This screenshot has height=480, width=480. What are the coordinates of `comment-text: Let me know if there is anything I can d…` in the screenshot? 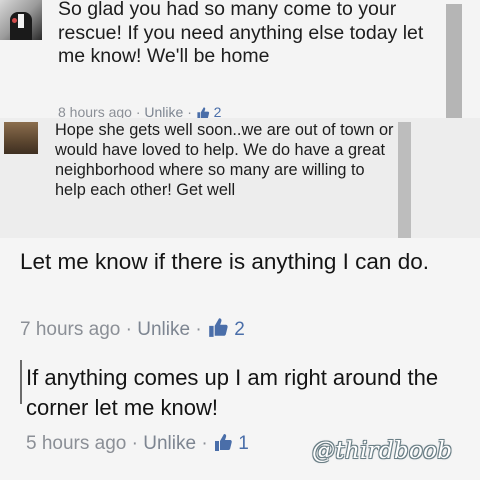 It's located at (224, 261).